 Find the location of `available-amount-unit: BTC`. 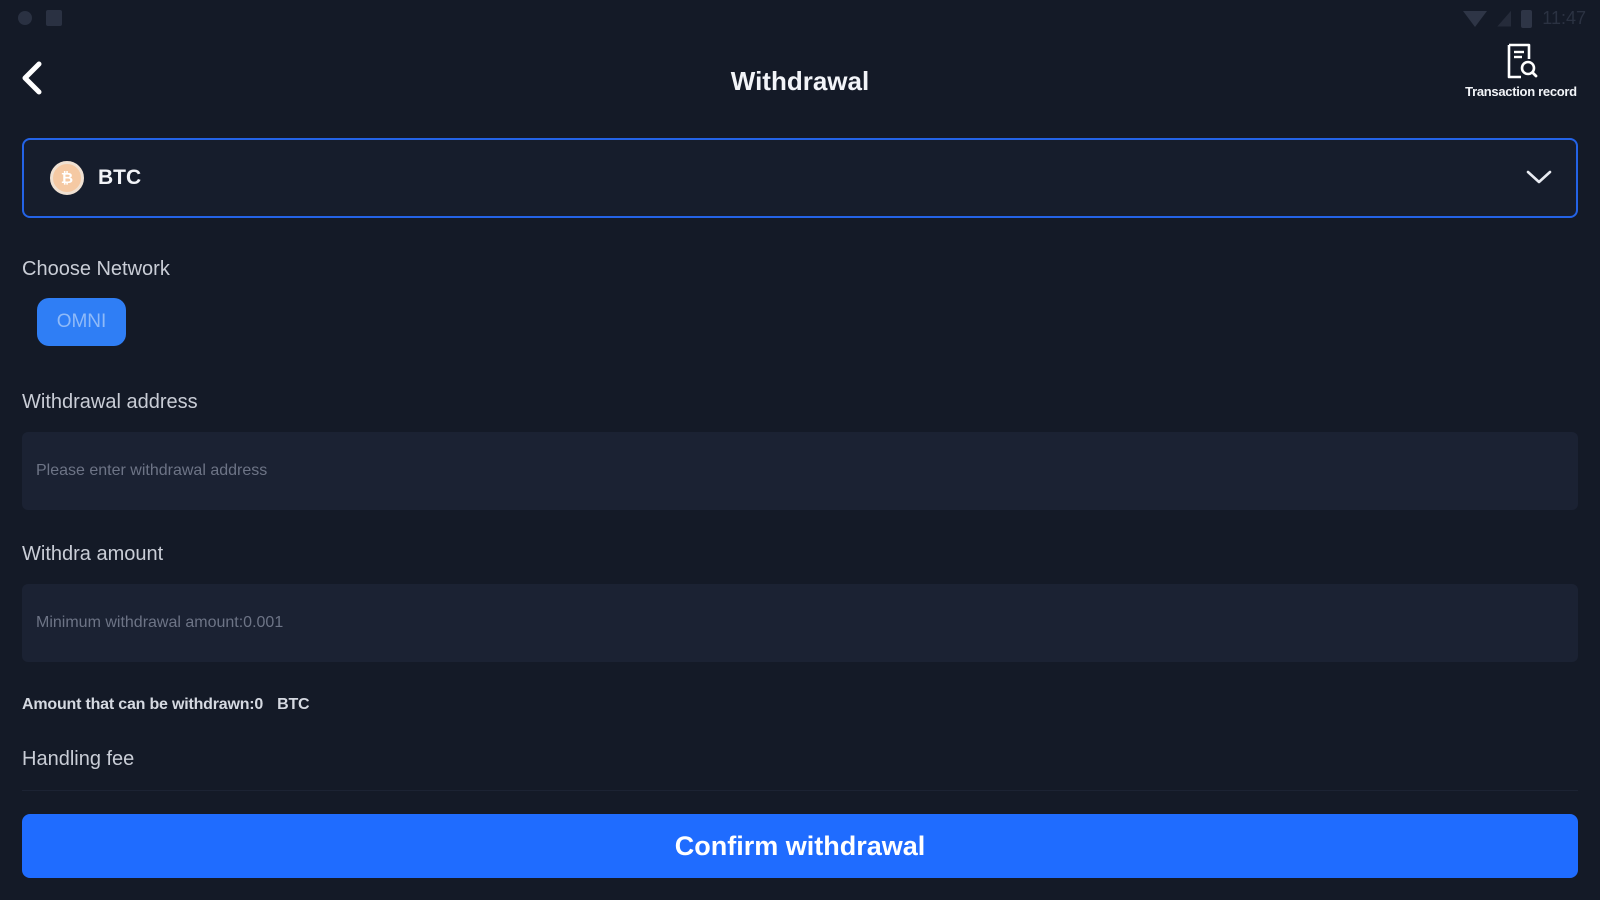

available-amount-unit: BTC is located at coordinates (293, 704).